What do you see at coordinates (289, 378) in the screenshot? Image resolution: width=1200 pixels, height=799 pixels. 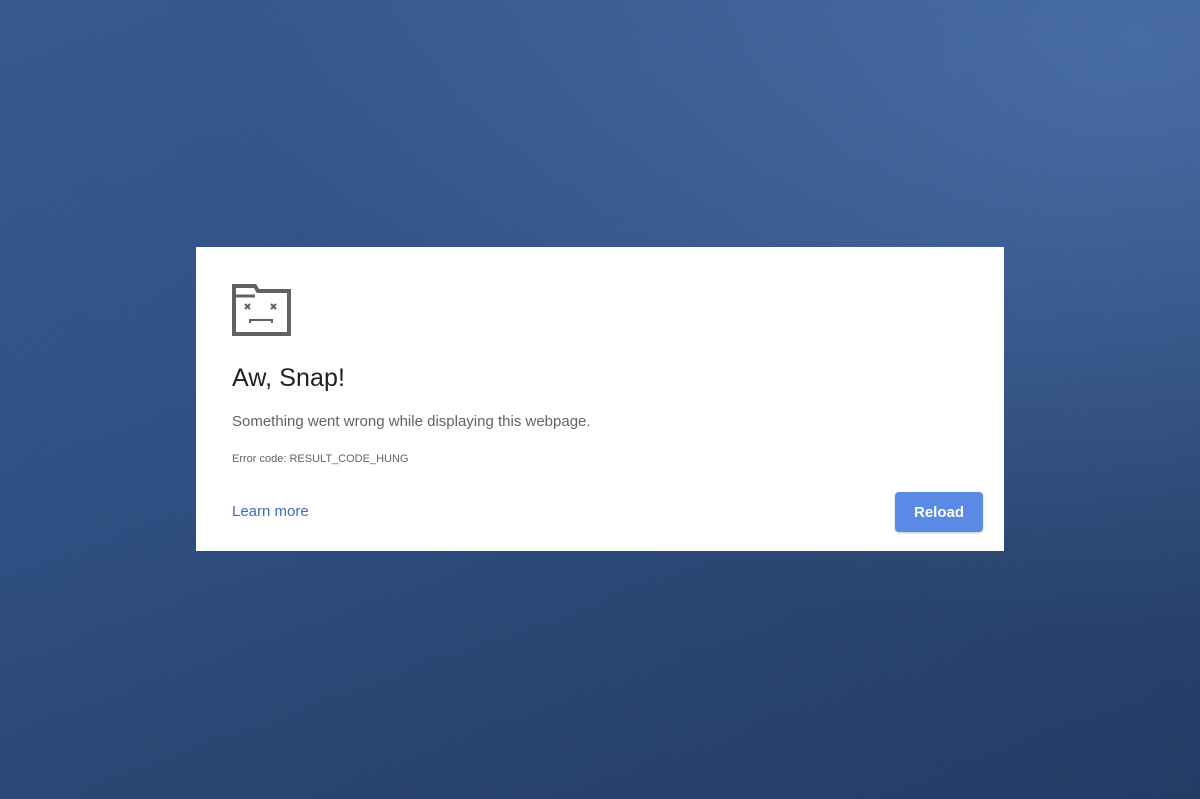 I see `error-title: Aw, Snap!` at bounding box center [289, 378].